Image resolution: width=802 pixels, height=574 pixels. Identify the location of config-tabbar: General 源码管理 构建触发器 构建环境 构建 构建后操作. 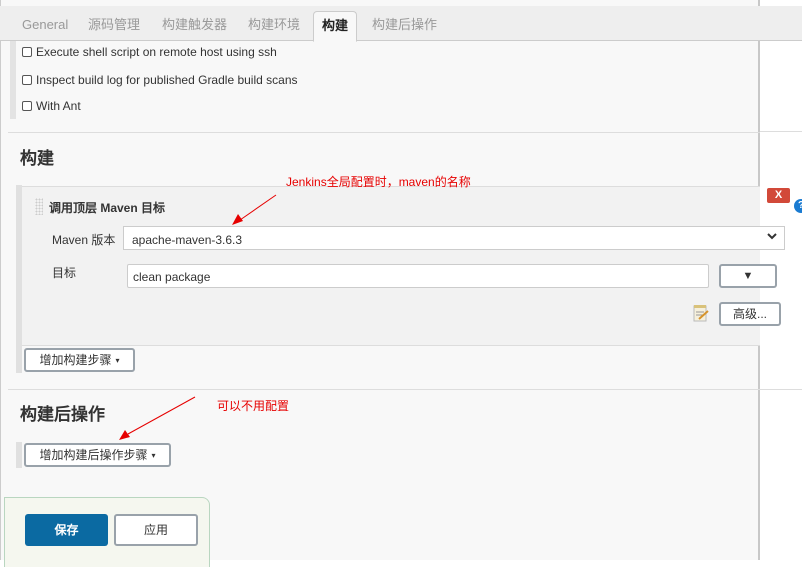
(401, 24).